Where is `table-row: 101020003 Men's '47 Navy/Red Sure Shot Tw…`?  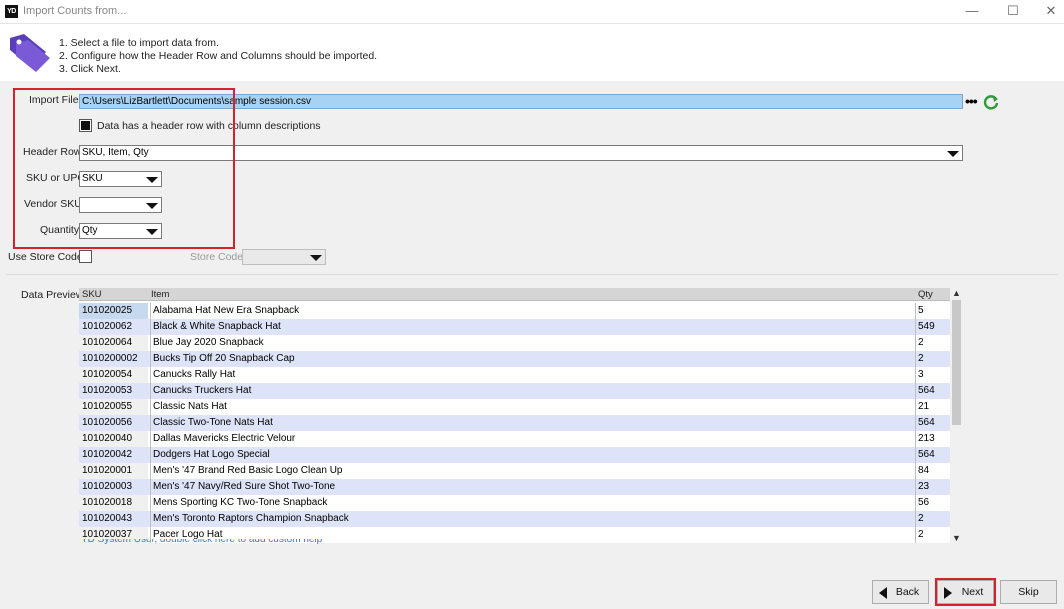
table-row: 101020003 Men's '47 Navy/Red Sure Shot Tw… is located at coordinates (515, 487).